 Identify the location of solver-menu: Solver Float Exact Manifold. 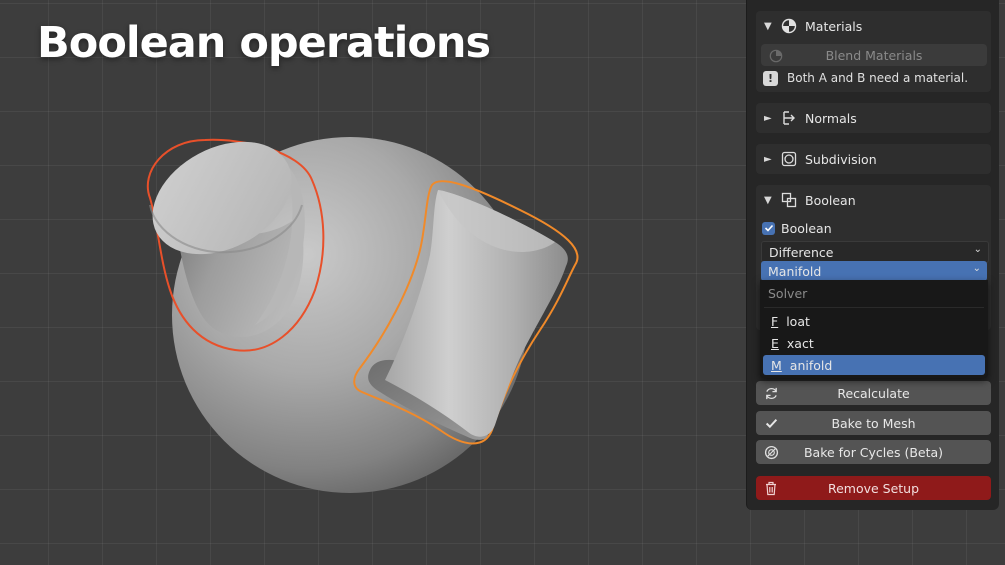
(874, 329).